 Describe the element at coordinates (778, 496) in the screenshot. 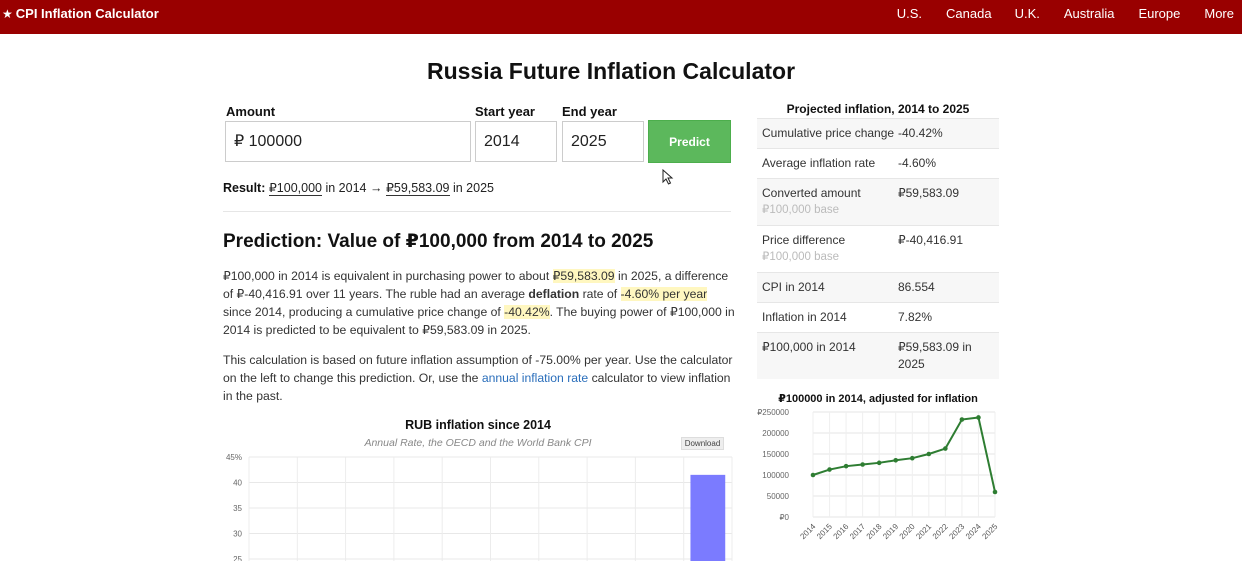

I see `y-tick-label: 50000` at that location.